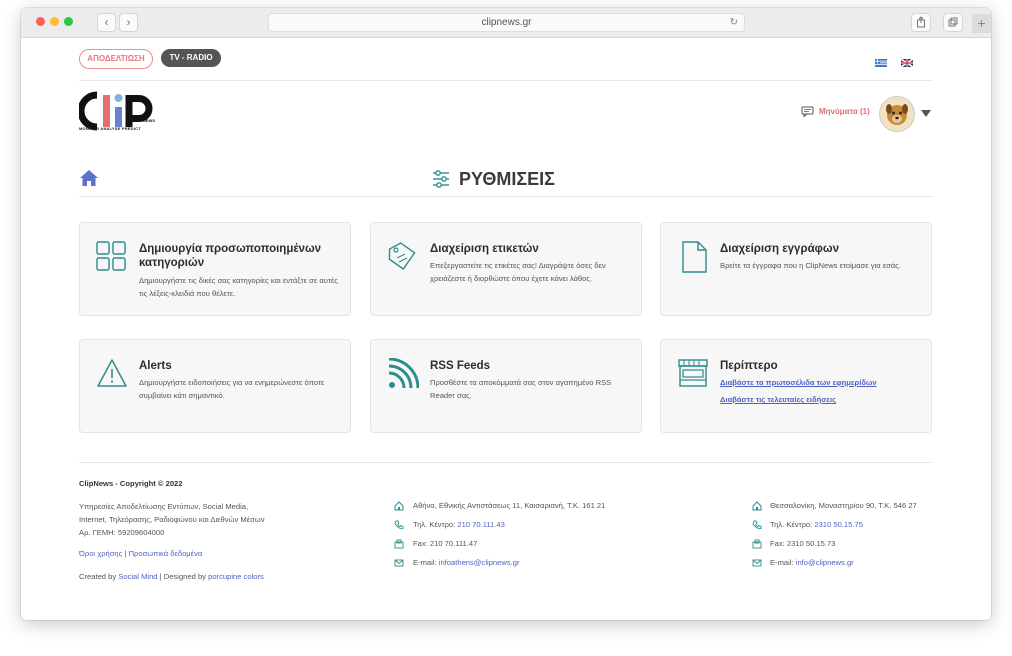 This screenshot has height=656, width=1012. I want to click on athens-phone: Τηλ. Κέντρο: 210 70.111.43, so click(459, 524).